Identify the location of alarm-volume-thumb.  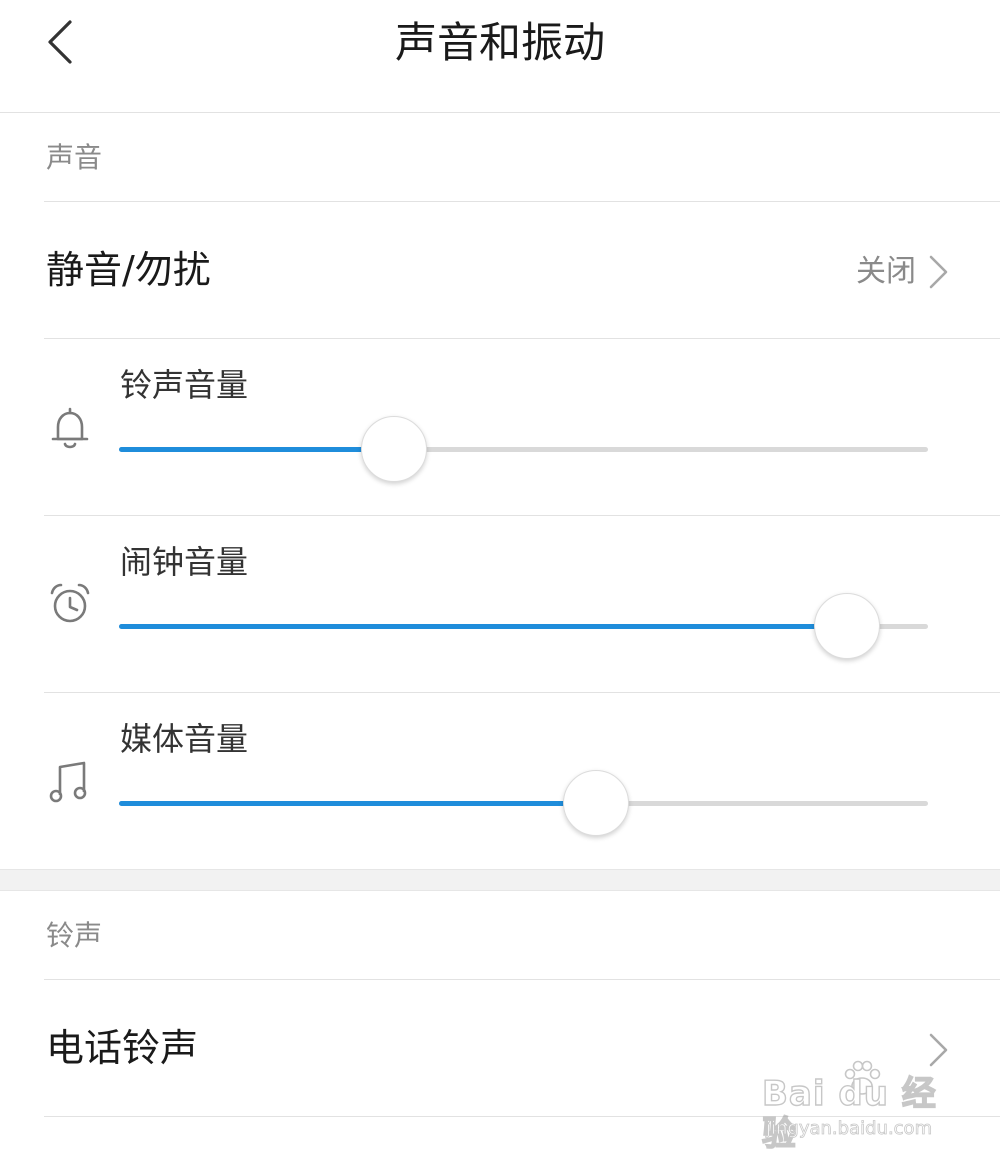
(847, 626).